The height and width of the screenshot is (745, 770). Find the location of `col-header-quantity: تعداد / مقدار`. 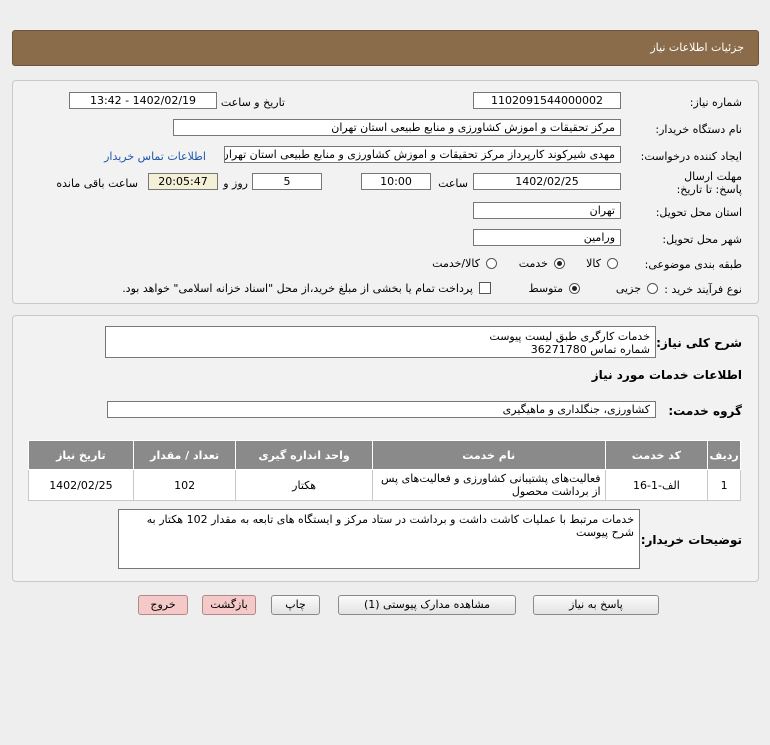

col-header-quantity: تعداد / مقدار is located at coordinates (184, 455).